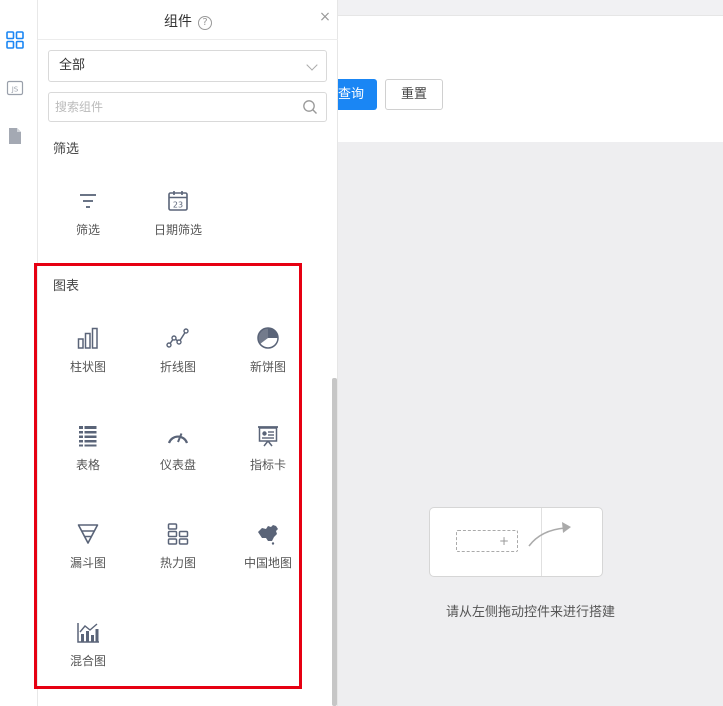 The height and width of the screenshot is (706, 723). What do you see at coordinates (178, 557) in the screenshot?
I see `component-heatmap: 热力图` at bounding box center [178, 557].